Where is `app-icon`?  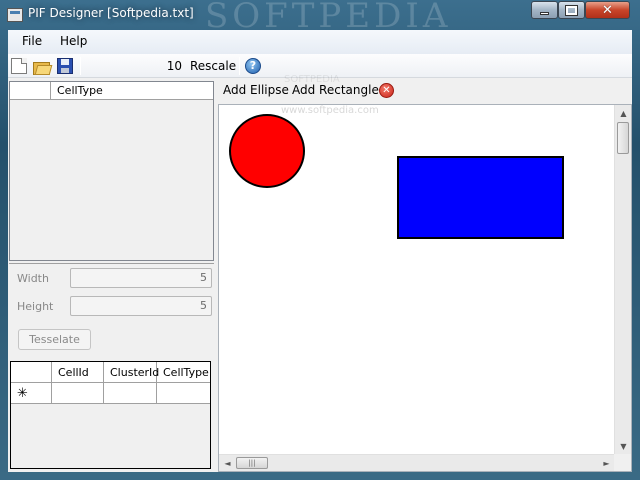
app-icon is located at coordinates (15, 15).